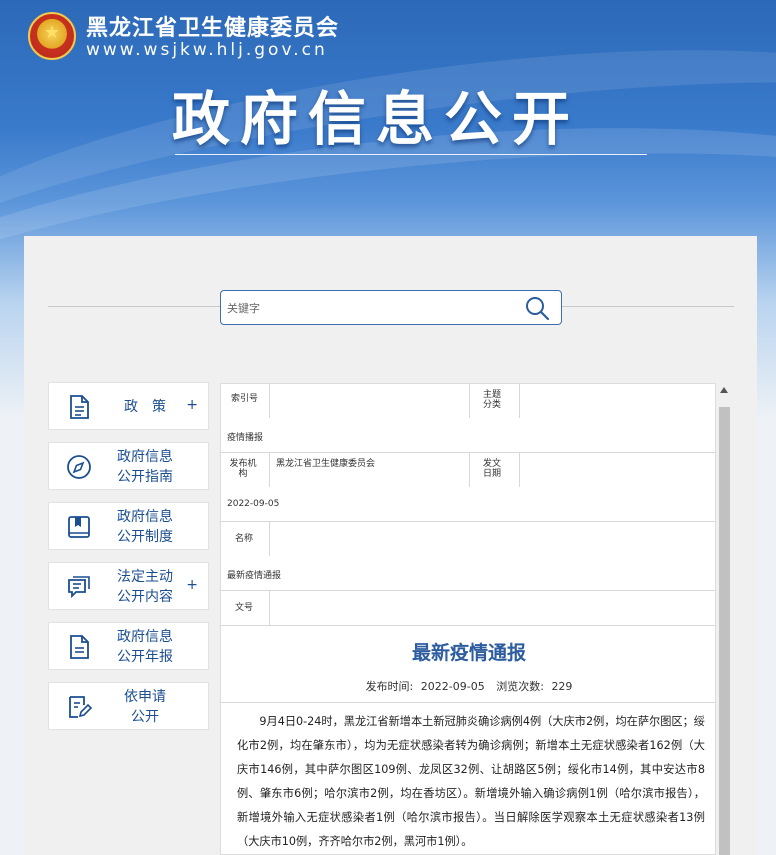 The image size is (776, 855). Describe the element at coordinates (520, 686) in the screenshot. I see `views-label: 浏览次数:` at that location.